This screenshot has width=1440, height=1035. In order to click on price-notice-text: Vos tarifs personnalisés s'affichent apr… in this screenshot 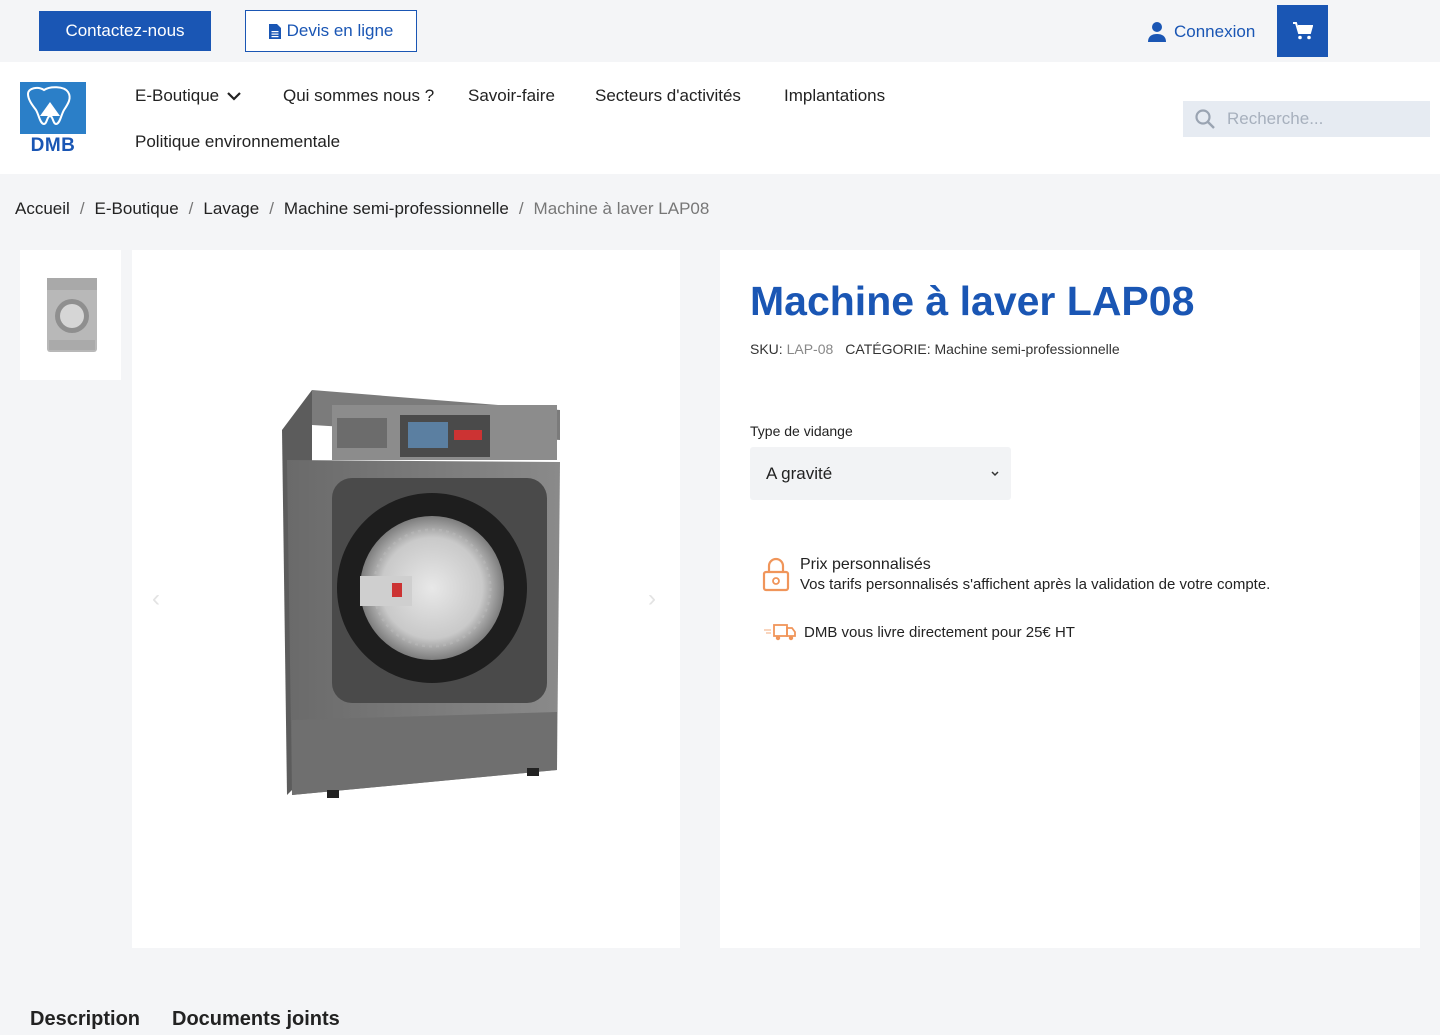, I will do `click(1035, 584)`.